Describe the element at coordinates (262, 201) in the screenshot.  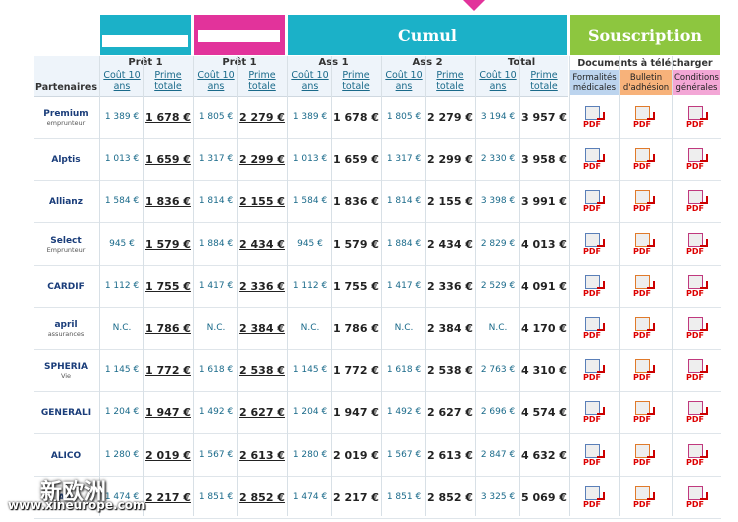
I see `prime-totale-cell: 2 155 €` at that location.